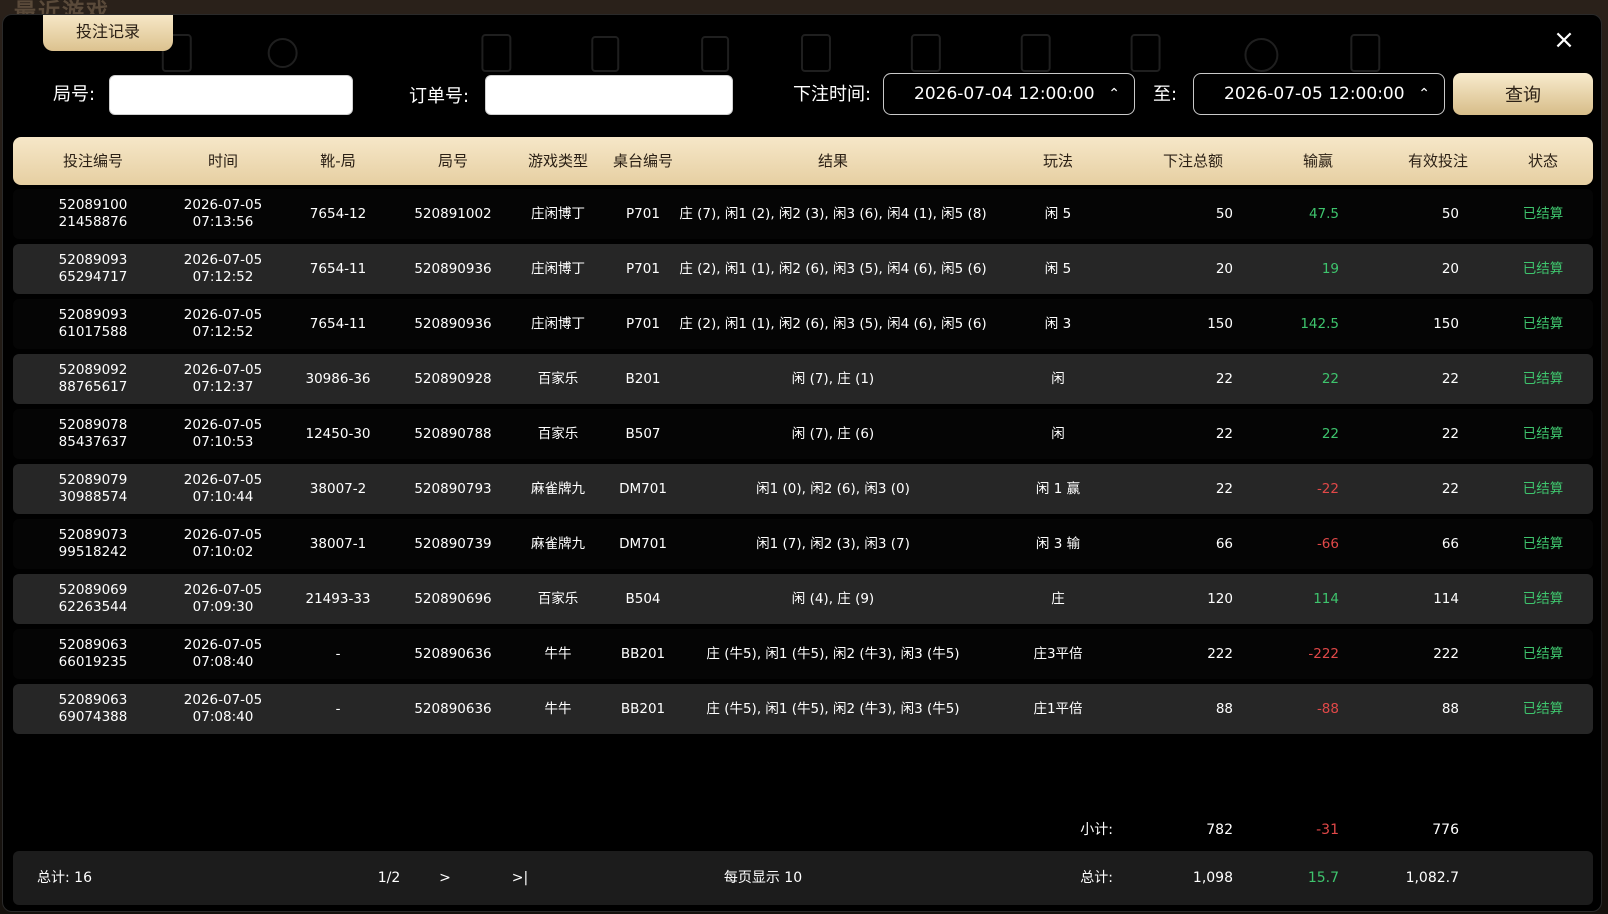 The width and height of the screenshot is (1608, 914). Describe the element at coordinates (338, 598) in the screenshot. I see `cell-shoe: 21493-33` at that location.